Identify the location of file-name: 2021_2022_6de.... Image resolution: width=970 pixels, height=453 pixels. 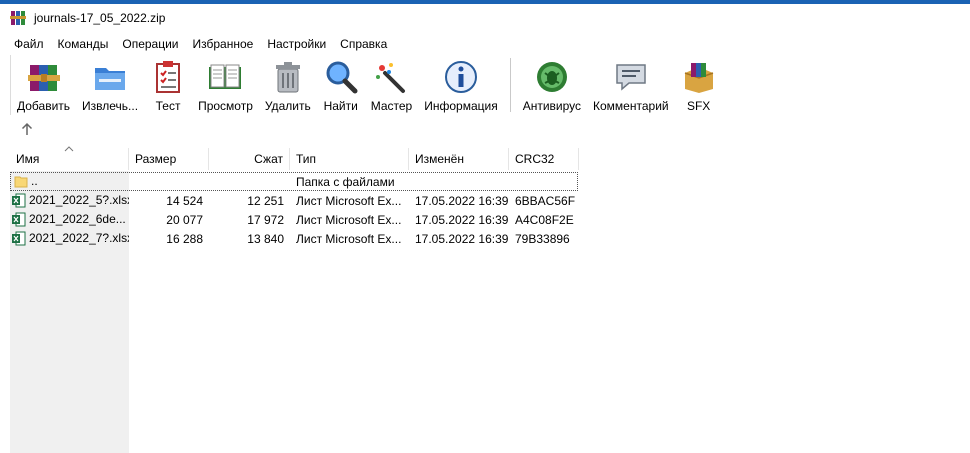
(77, 218).